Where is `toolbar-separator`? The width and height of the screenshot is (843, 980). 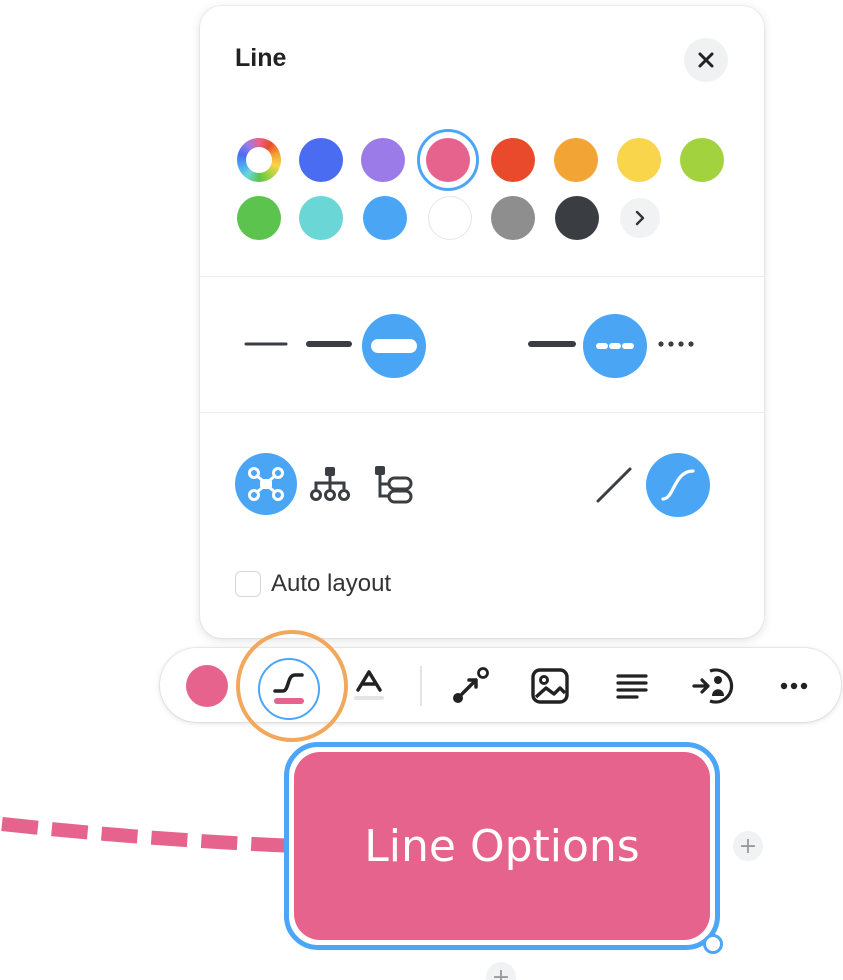
toolbar-separator is located at coordinates (421, 686).